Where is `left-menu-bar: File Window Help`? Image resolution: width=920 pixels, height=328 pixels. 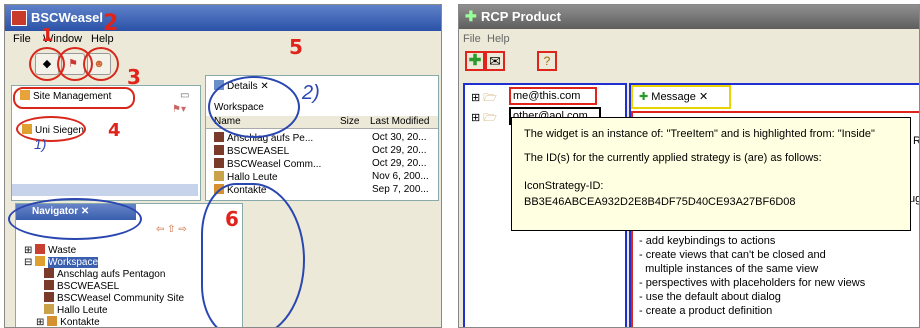
left-menu-bar: File Window Help is located at coordinates (223, 40).